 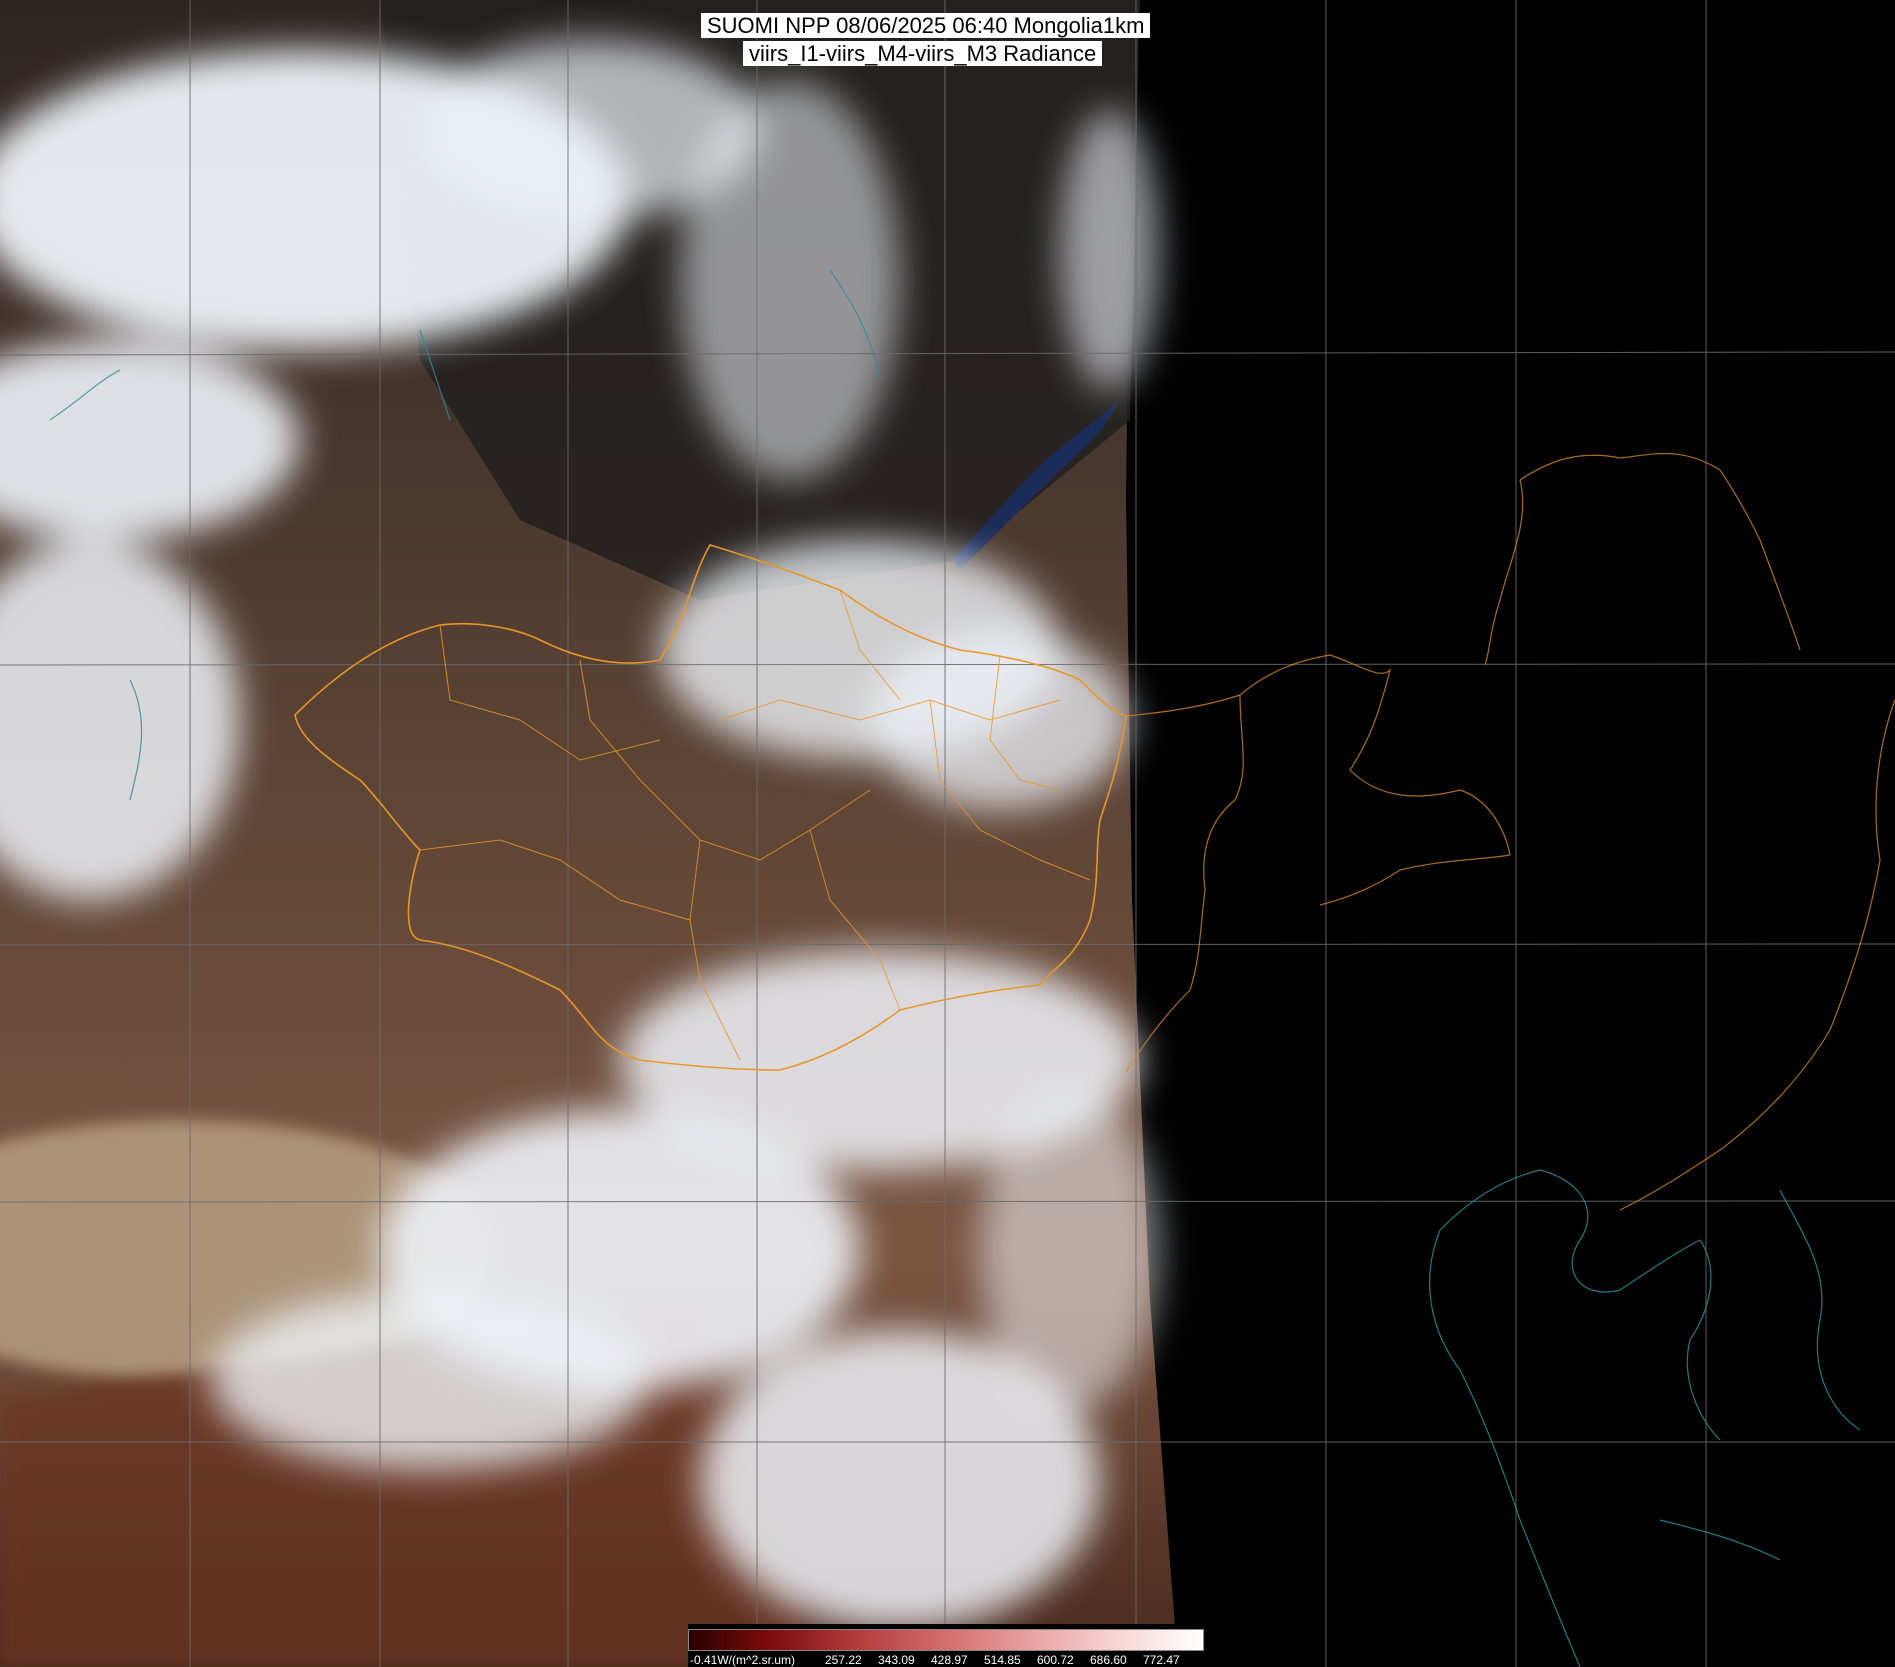 I want to click on colorbar-tick: 257.22, so click(x=843, y=1660).